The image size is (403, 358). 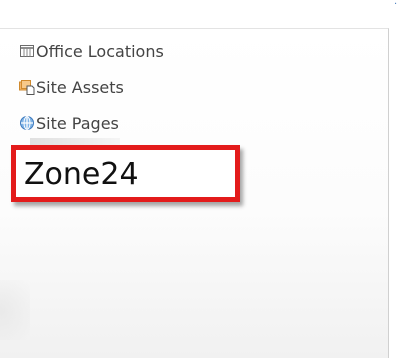 What do you see at coordinates (81, 174) in the screenshot?
I see `zone-label: Zone24` at bounding box center [81, 174].